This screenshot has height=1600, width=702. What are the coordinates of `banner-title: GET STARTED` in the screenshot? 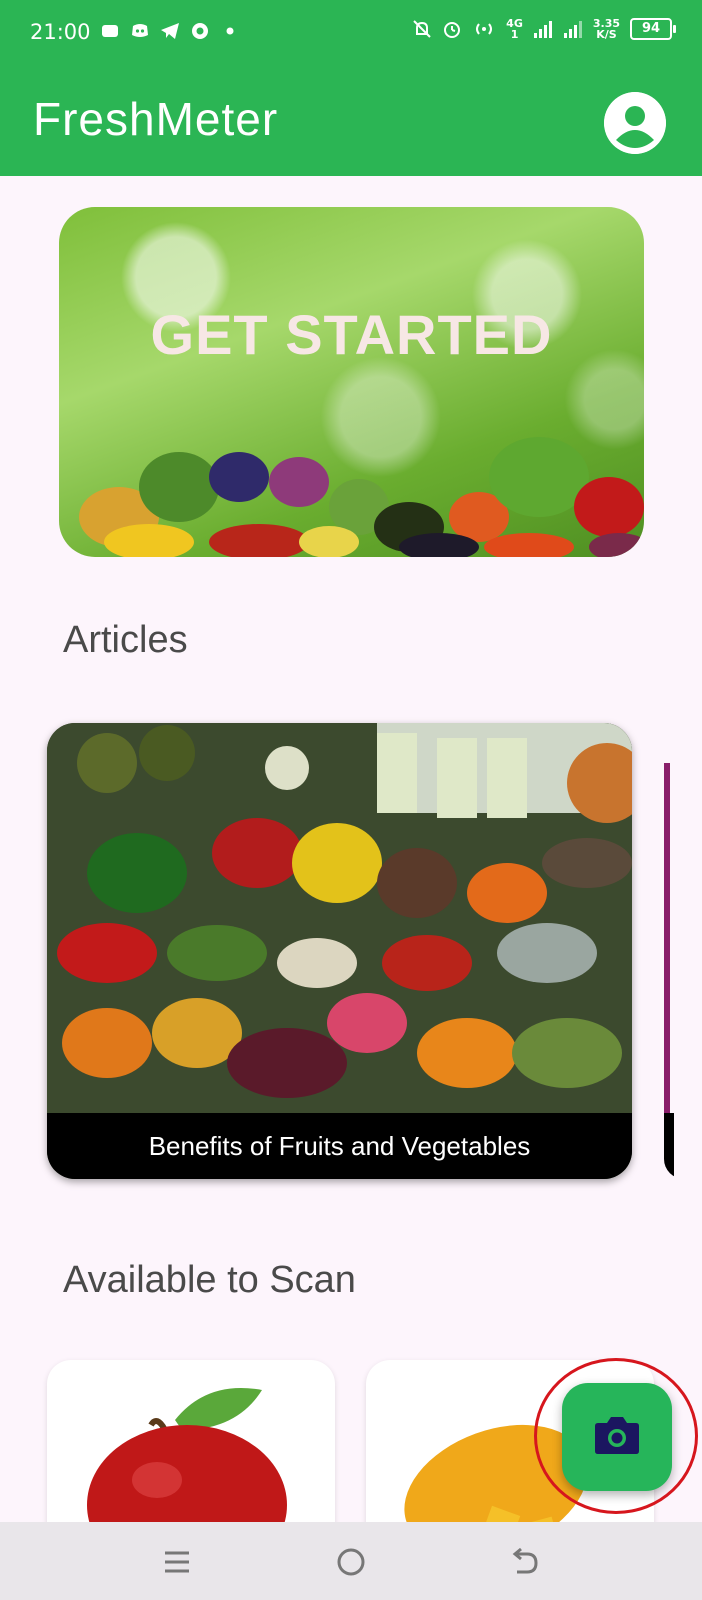 It's located at (351, 334).